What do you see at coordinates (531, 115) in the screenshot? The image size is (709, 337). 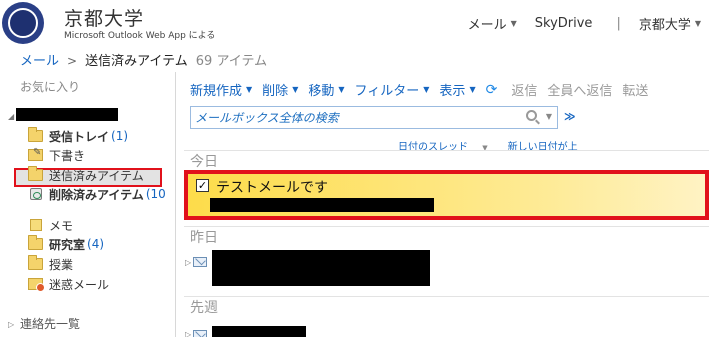 I see `search-icon` at bounding box center [531, 115].